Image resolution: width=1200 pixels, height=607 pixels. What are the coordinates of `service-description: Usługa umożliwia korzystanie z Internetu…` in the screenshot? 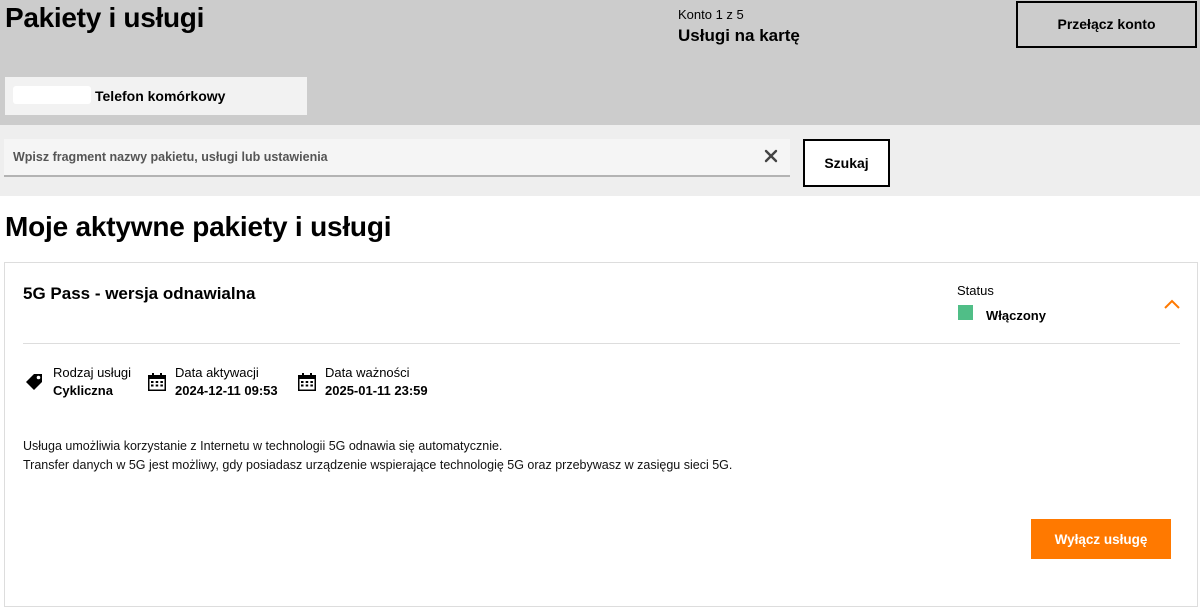 It's located at (377, 456).